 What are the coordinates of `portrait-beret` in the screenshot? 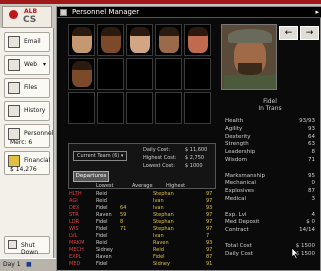 It's located at (250, 36).